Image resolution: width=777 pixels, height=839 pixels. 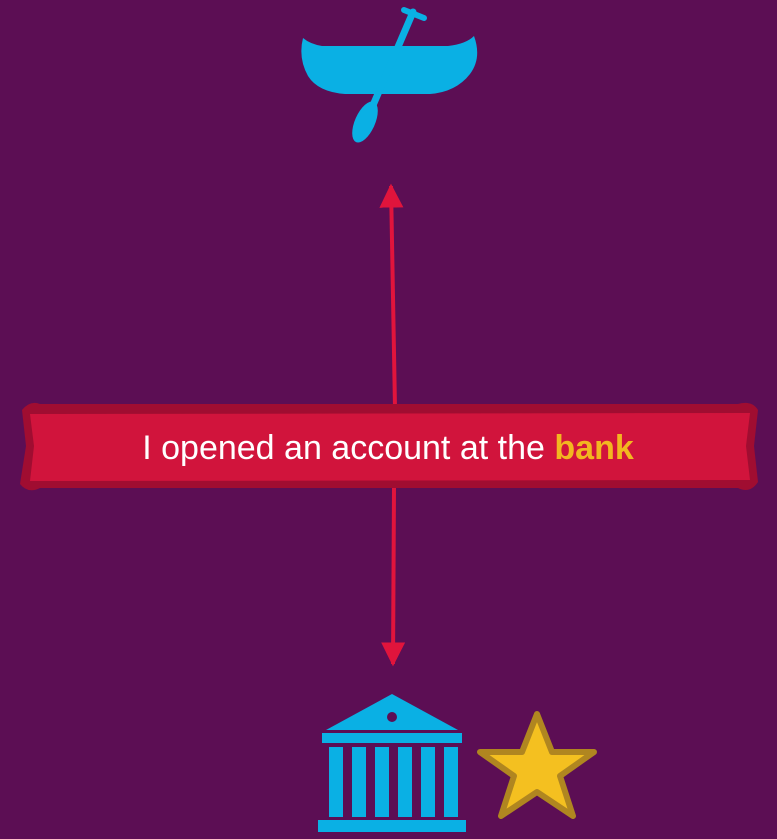 I want to click on arrow-to-canoe, so click(x=391, y=296).